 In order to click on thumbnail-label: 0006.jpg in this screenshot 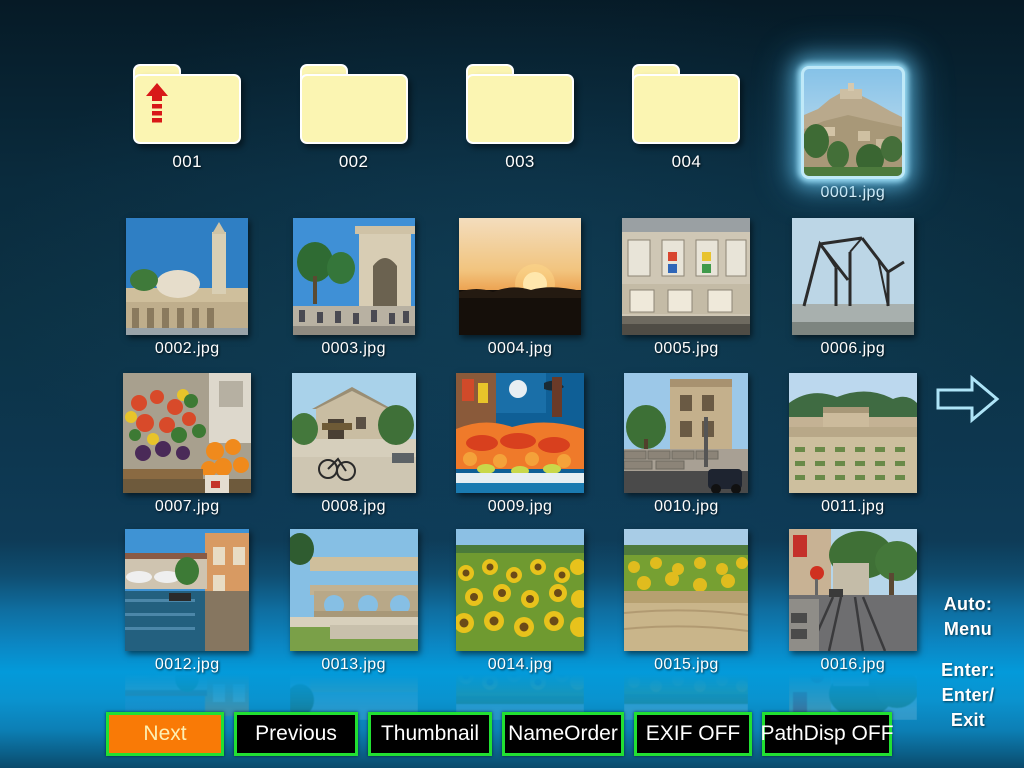, I will do `click(853, 348)`.